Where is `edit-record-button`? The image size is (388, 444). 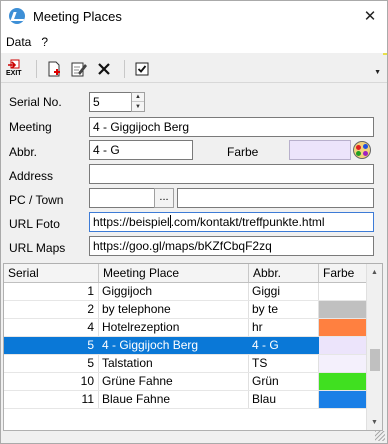
edit-record-button is located at coordinates (79, 69).